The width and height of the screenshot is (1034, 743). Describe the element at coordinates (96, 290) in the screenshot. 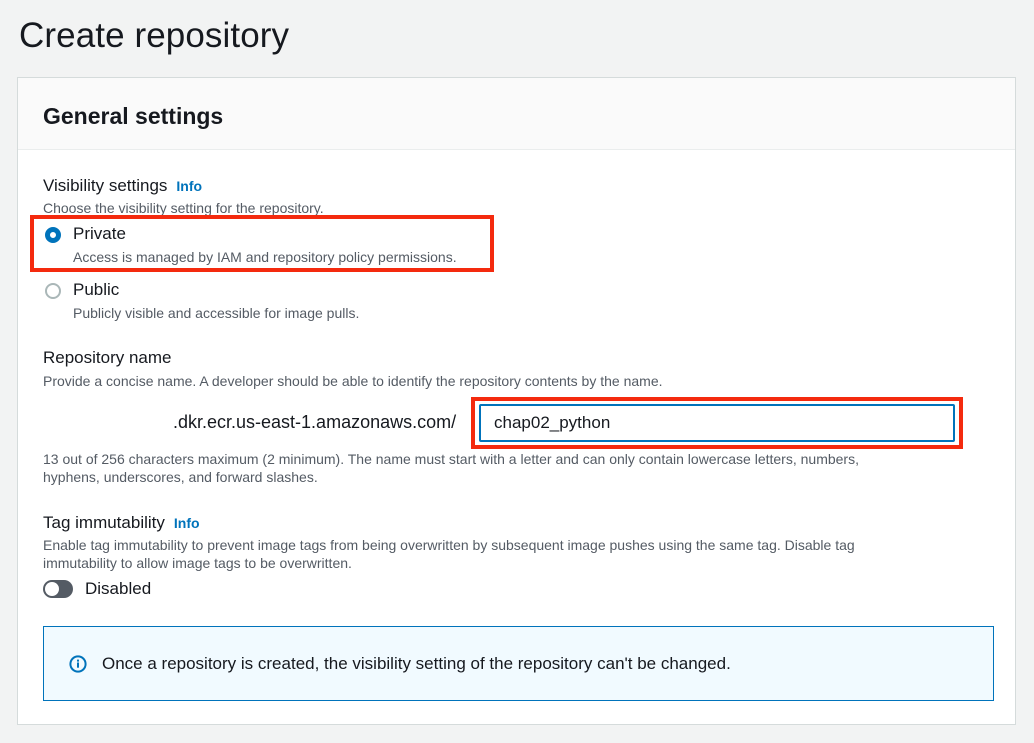

I see `public-radio-label: Public` at that location.